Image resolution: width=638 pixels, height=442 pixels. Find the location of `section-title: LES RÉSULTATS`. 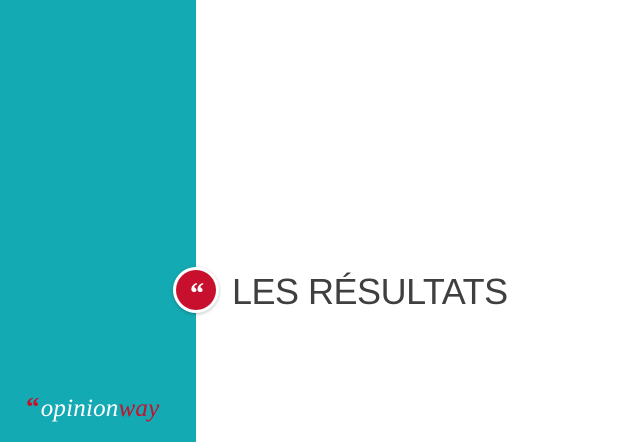

section-title: LES RÉSULTATS is located at coordinates (370, 291).